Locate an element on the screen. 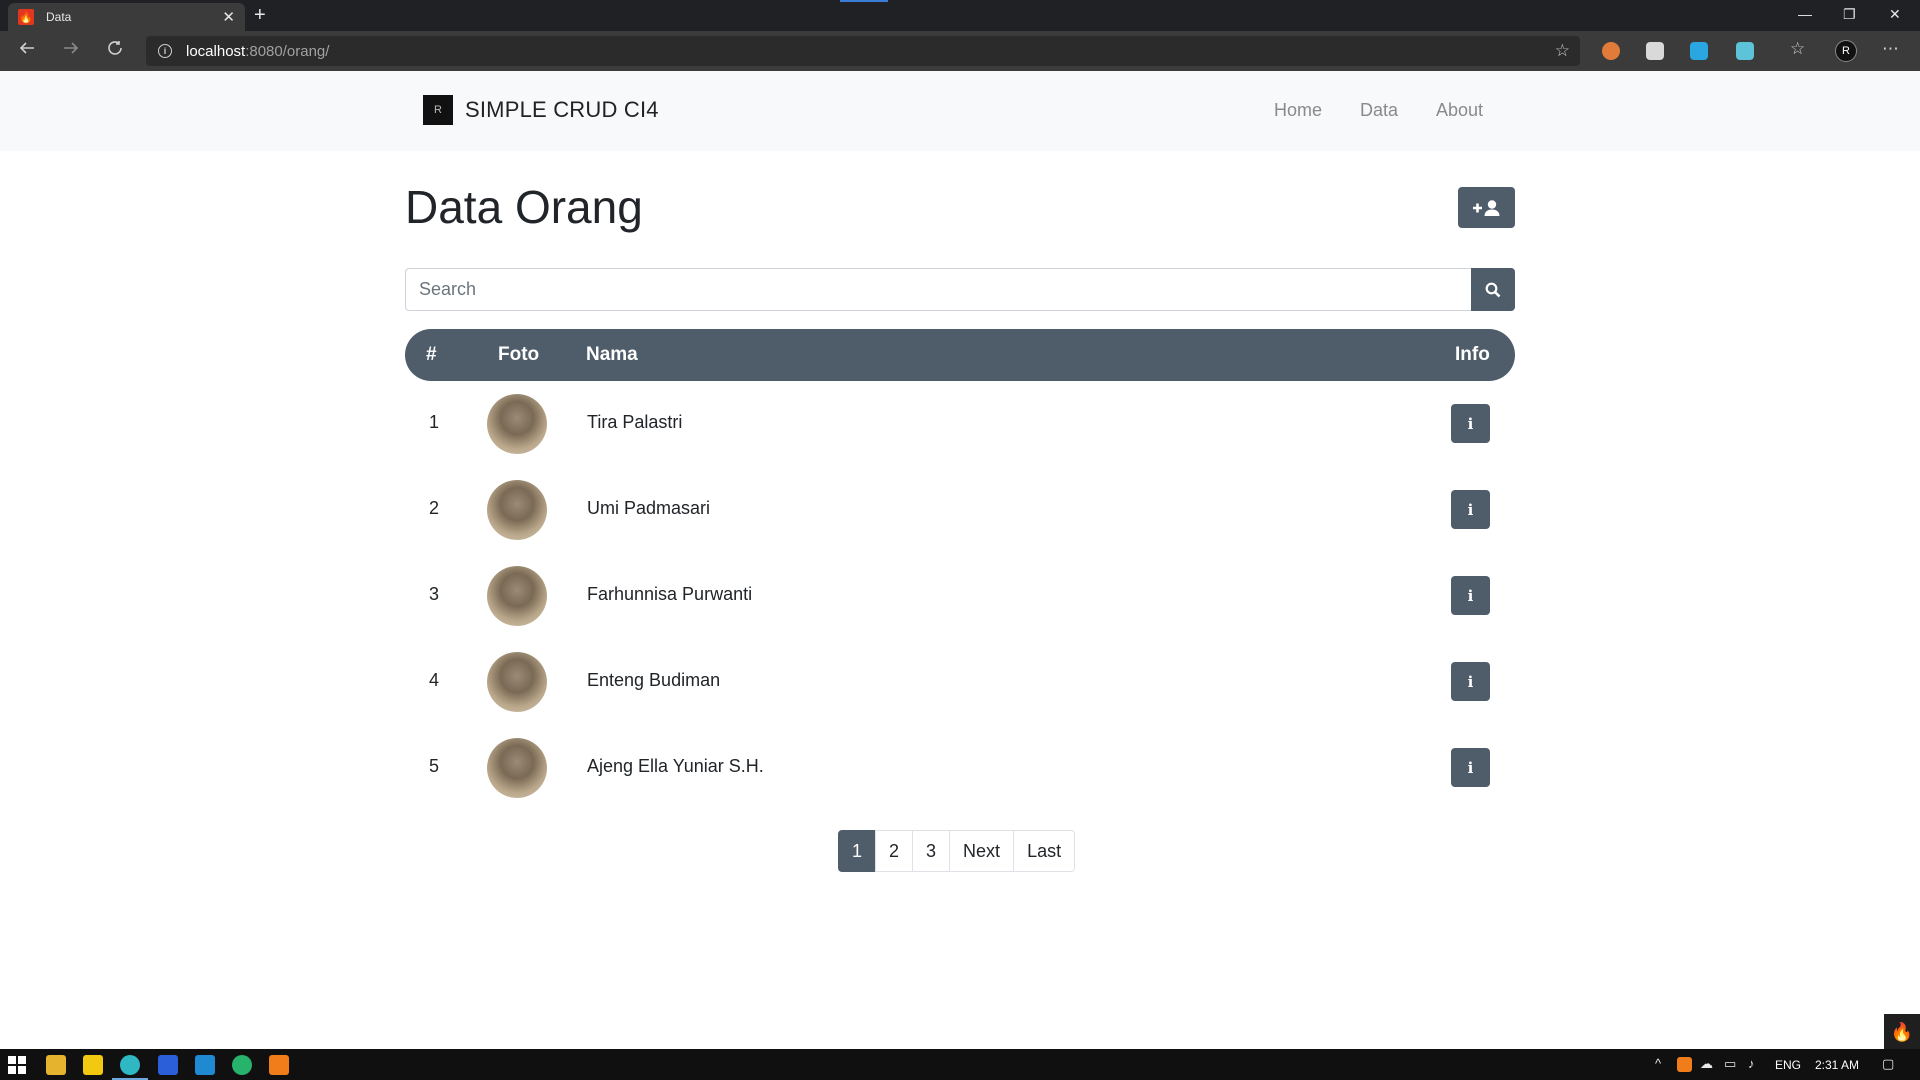  row-number: 3 is located at coordinates (434, 594).